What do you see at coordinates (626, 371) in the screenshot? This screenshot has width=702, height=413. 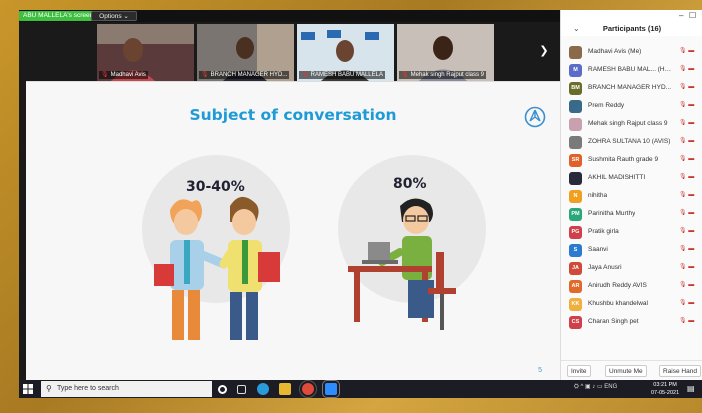 I see `unmute-me-button: Unmute Me` at bounding box center [626, 371].